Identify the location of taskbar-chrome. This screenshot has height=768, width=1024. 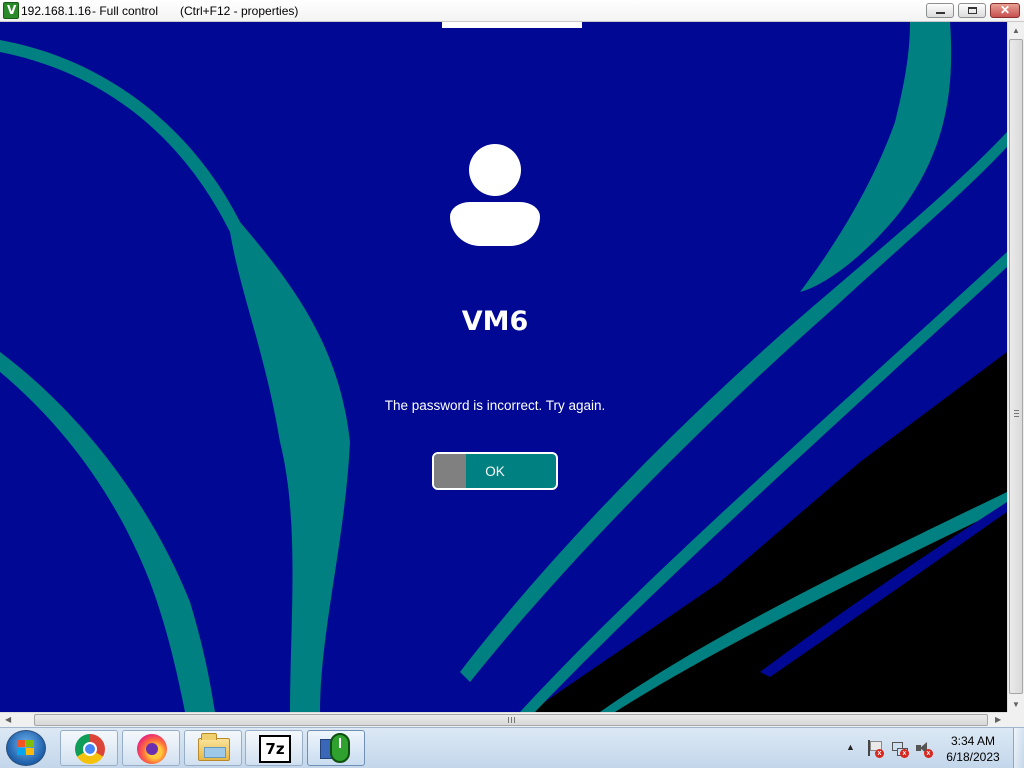
(89, 748).